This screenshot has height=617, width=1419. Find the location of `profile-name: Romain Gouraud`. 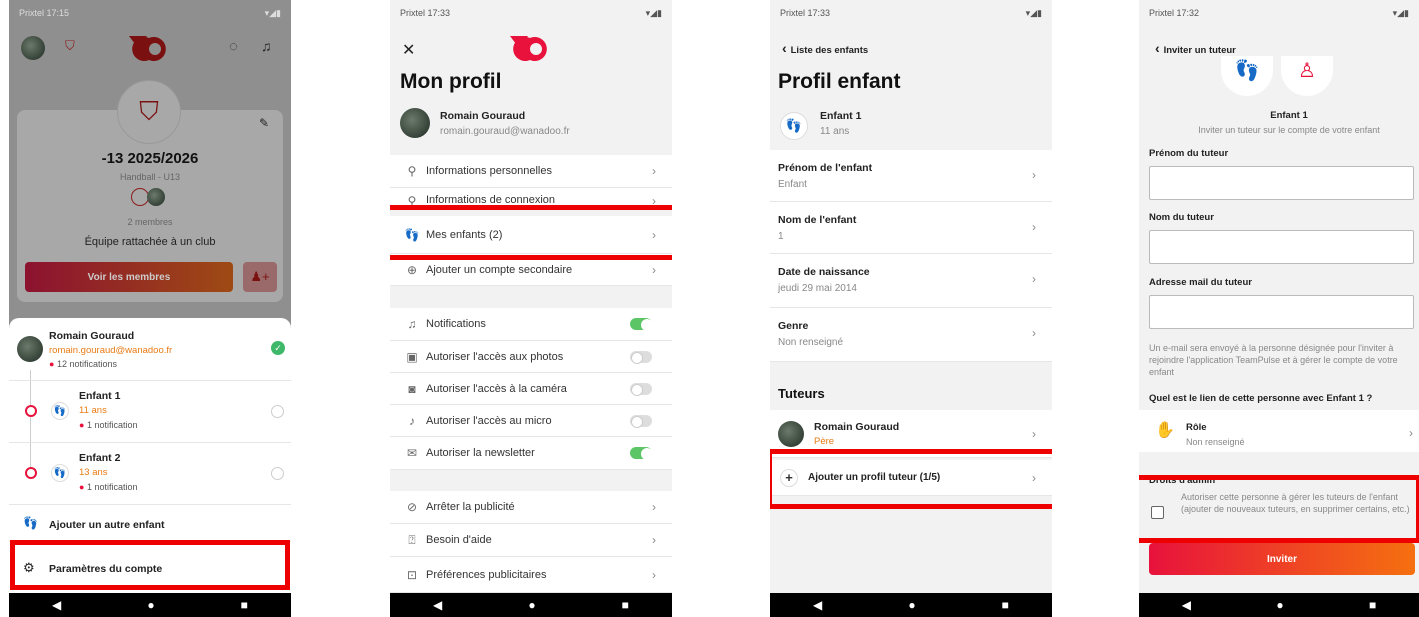

profile-name: Romain Gouraud is located at coordinates (483, 116).